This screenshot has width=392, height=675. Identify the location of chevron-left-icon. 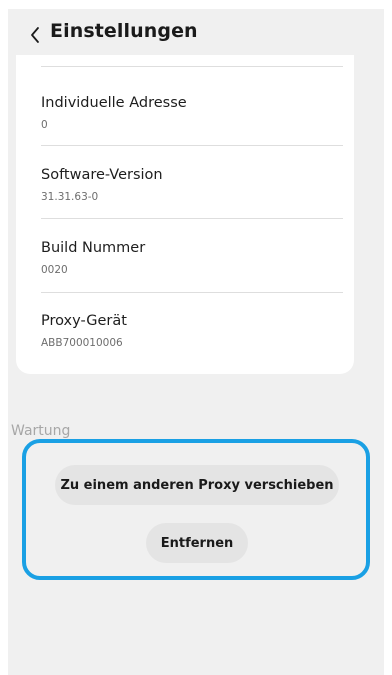
(35, 35).